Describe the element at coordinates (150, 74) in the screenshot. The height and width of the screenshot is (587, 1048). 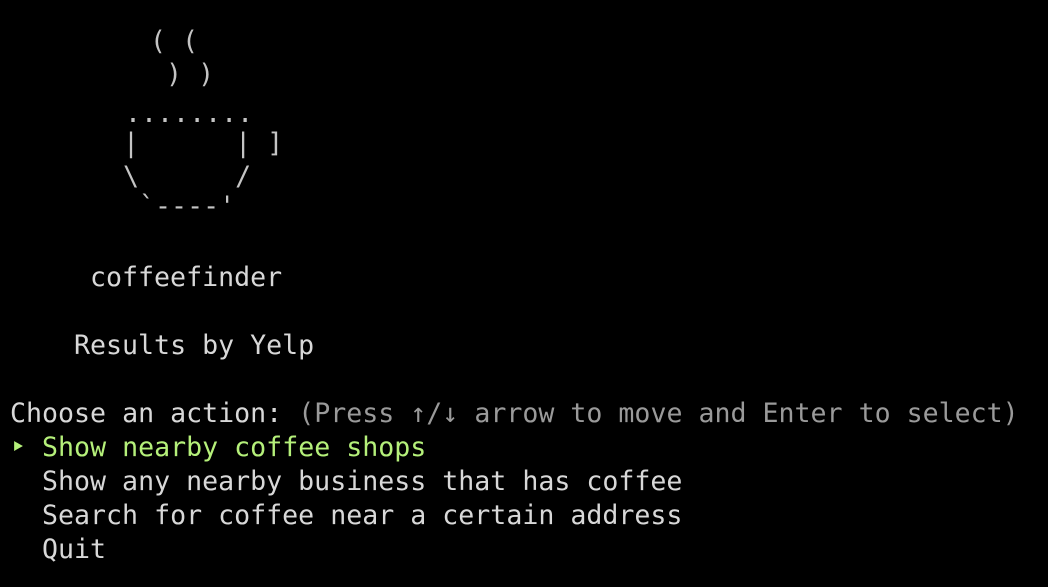
I see `logo-art-line: ) )` at that location.